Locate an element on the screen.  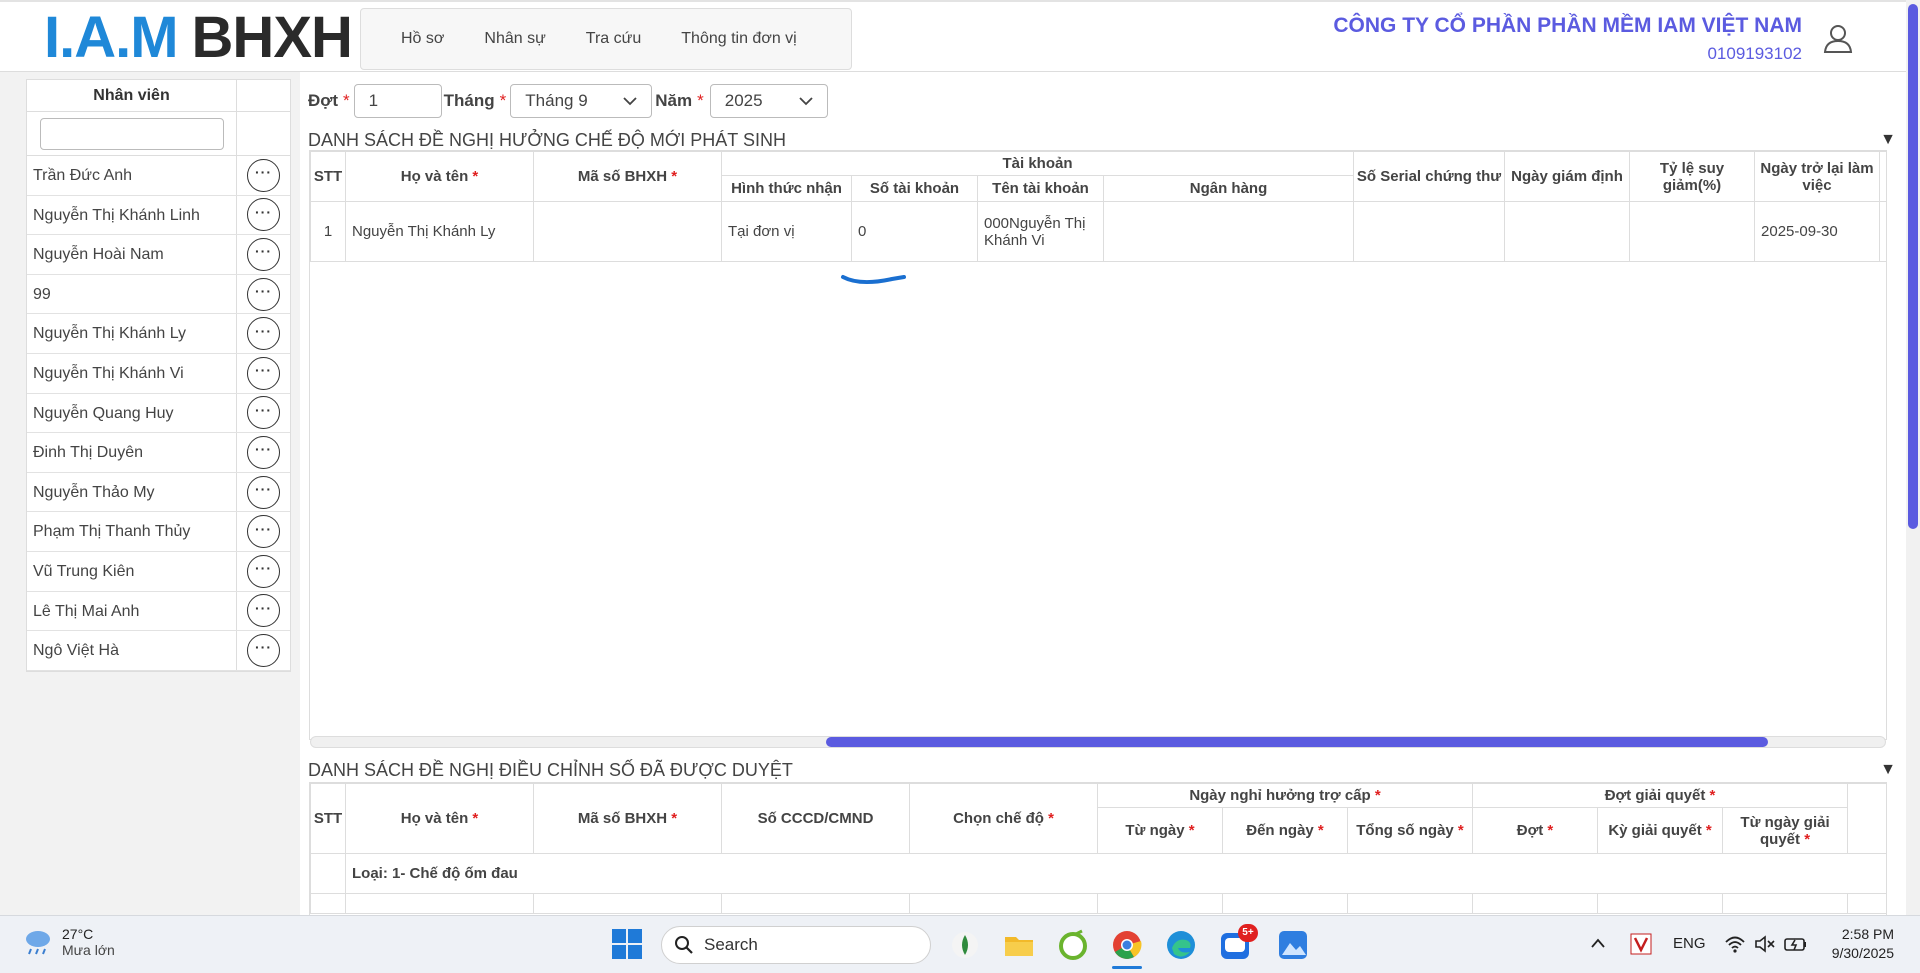
employee-row: Nguyễn Quang Huy ··· is located at coordinates (158, 413).